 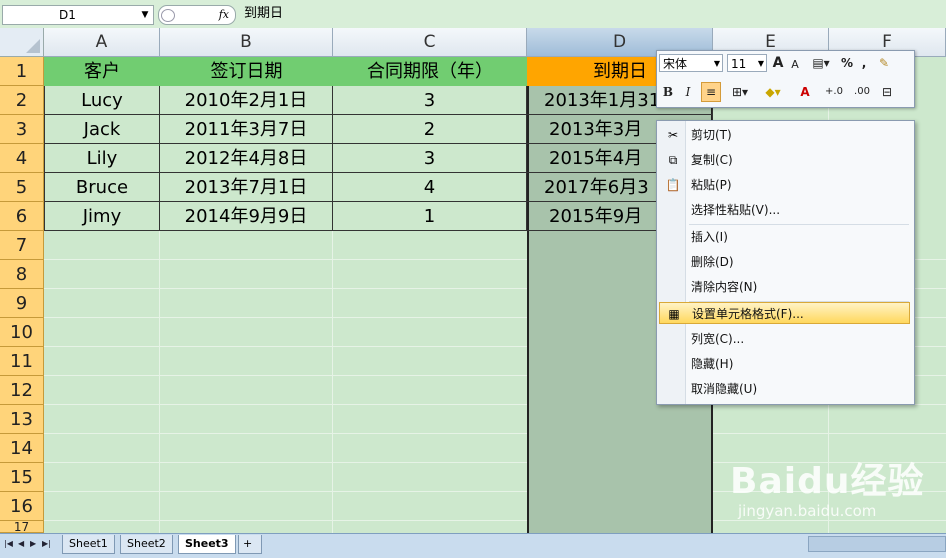 What do you see at coordinates (473, 14) in the screenshot?
I see `formula-bar: D1 ▼ fx 到期日` at bounding box center [473, 14].